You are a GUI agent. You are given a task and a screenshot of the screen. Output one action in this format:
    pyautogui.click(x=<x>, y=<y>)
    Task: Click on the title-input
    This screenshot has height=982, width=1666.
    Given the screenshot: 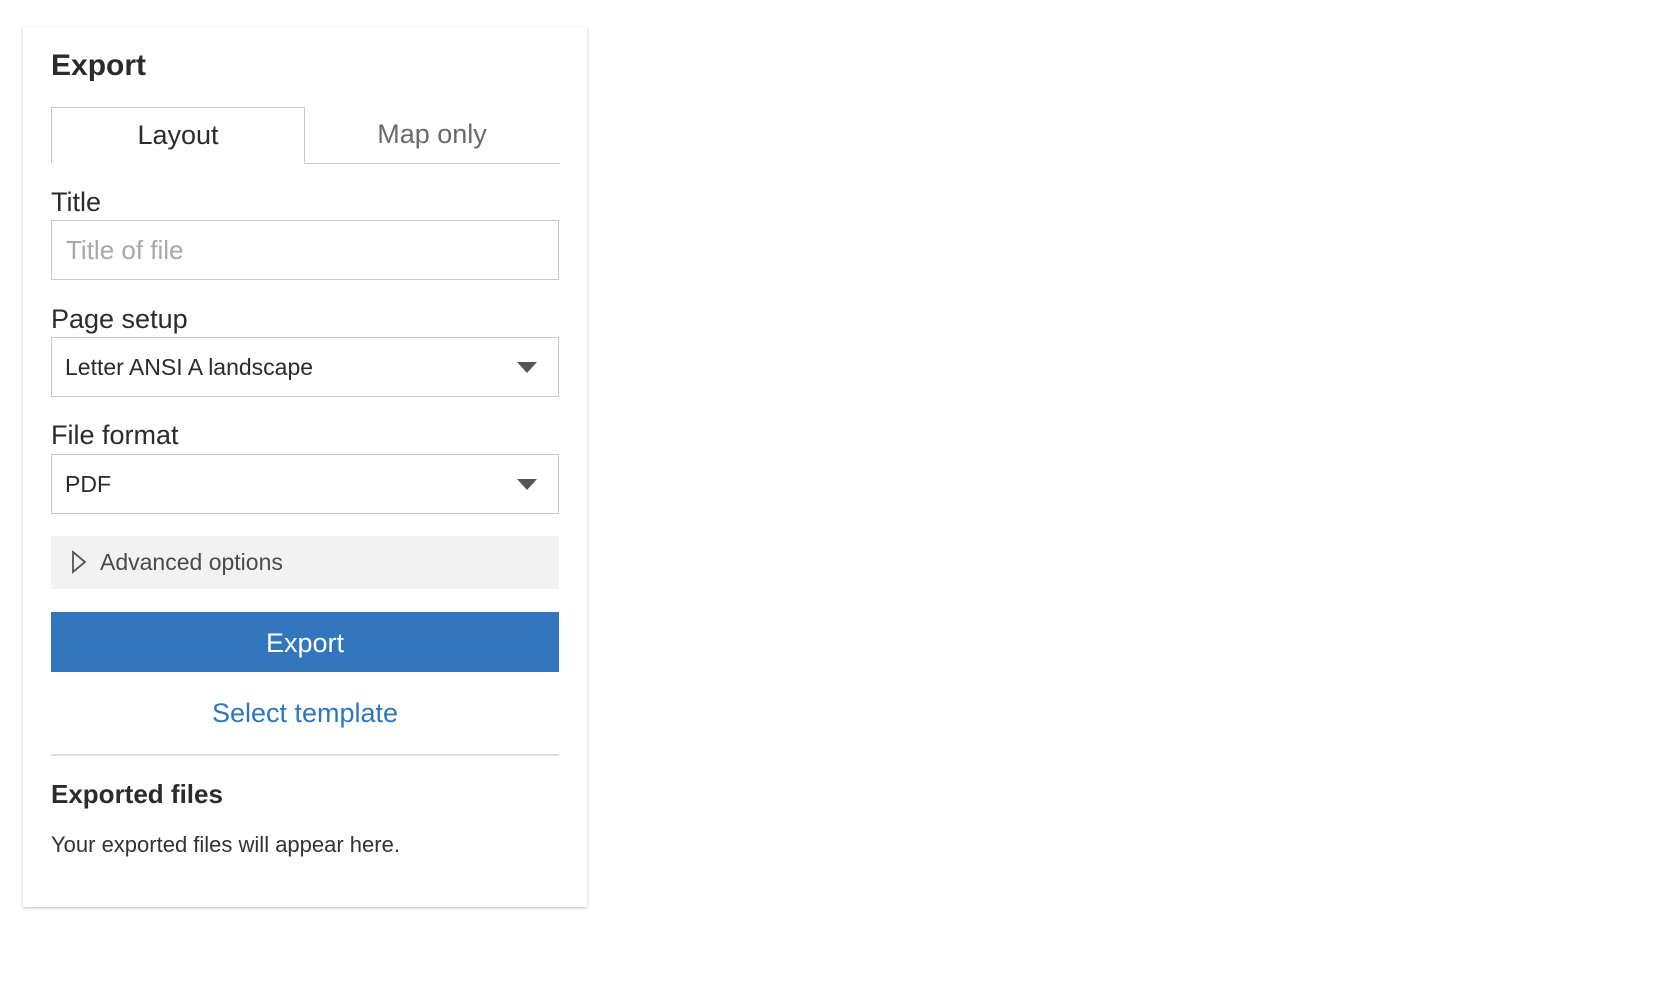 What is the action you would take?
    pyautogui.click(x=305, y=250)
    